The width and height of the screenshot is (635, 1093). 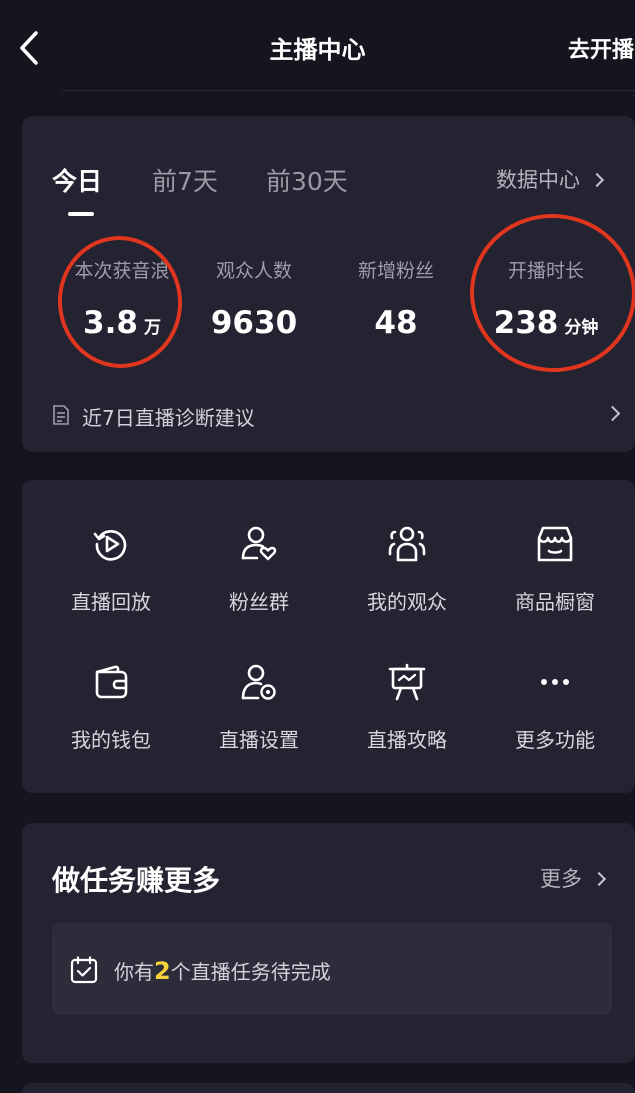 What do you see at coordinates (555, 682) in the screenshot?
I see `more-icon` at bounding box center [555, 682].